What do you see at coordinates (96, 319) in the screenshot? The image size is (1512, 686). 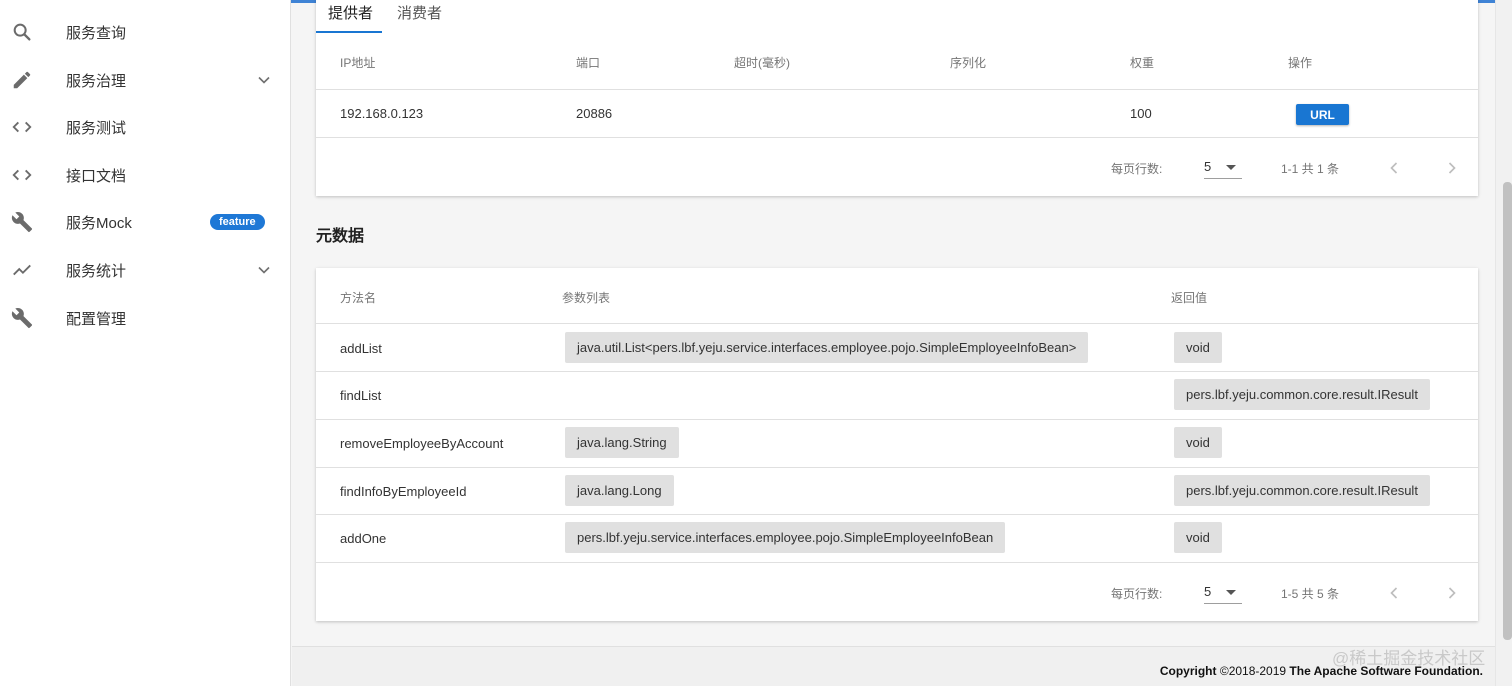 I see `sidebar-item-label: 配置管理` at bounding box center [96, 319].